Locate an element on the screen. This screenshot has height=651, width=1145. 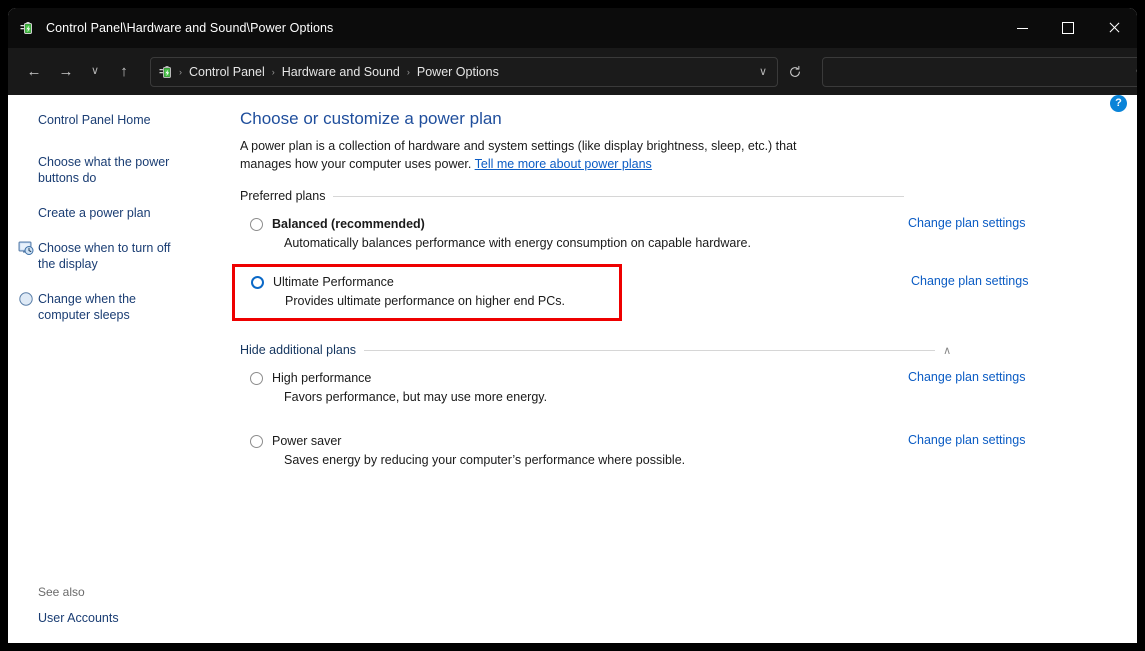
sidebar-item-create-power-plan: Create a power plan is located at coordinates (104, 213).